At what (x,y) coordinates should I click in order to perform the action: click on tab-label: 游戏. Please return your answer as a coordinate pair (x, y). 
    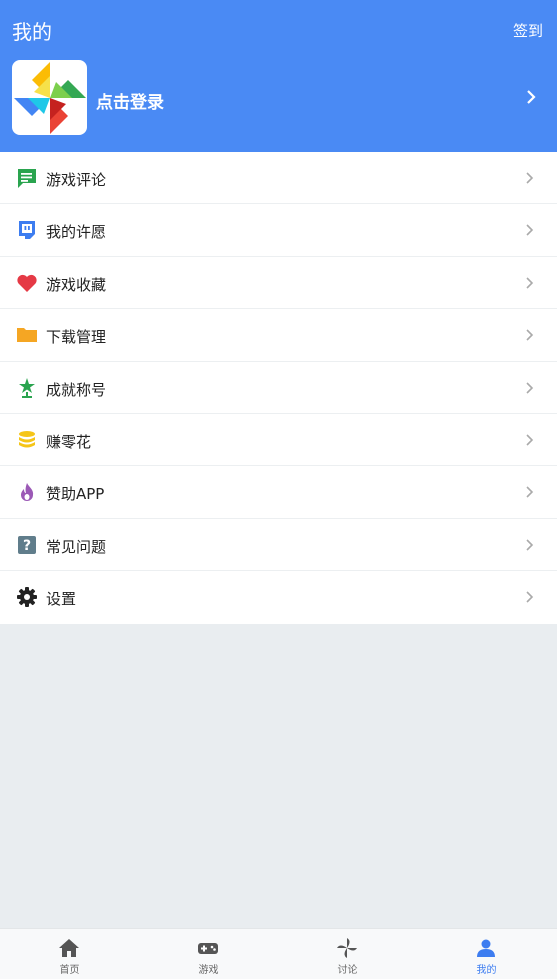
    Looking at the image, I should click on (208, 970).